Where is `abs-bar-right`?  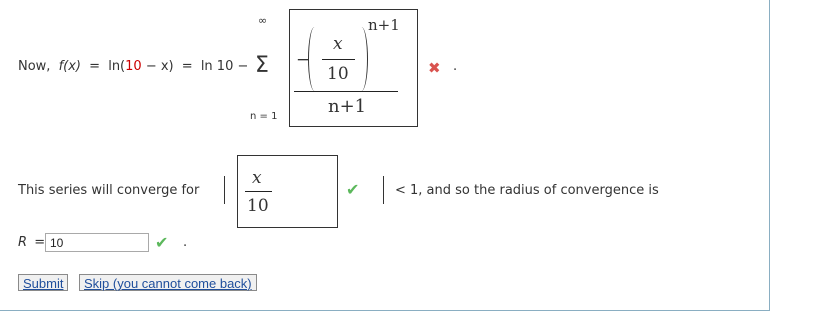 abs-bar-right is located at coordinates (383, 190).